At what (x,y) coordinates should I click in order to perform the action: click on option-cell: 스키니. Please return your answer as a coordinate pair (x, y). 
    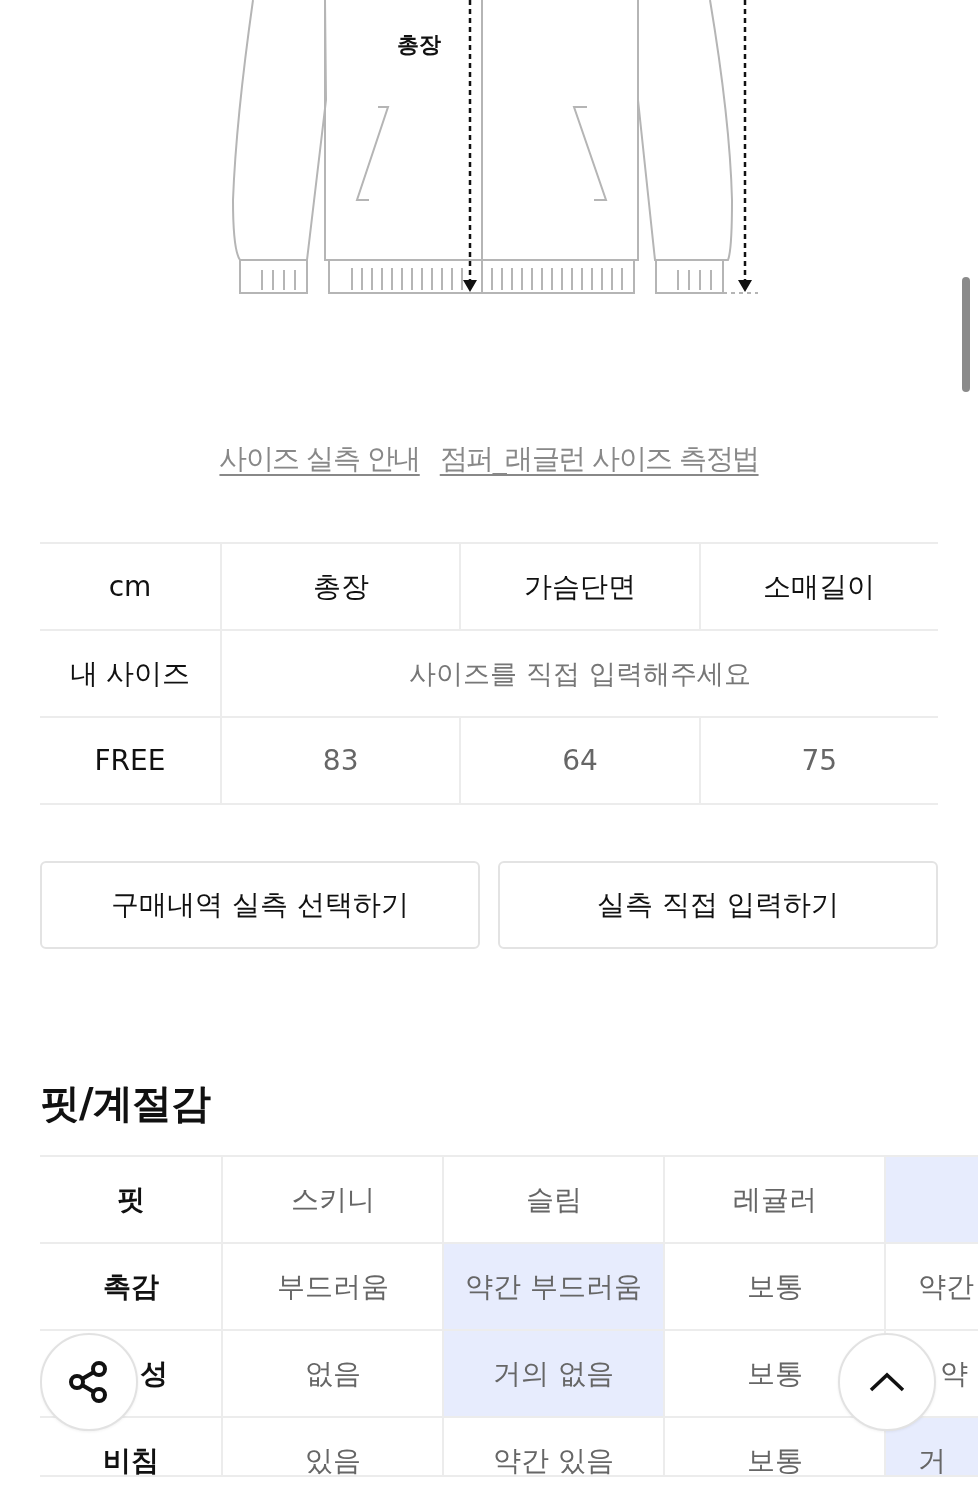
    Looking at the image, I should click on (331, 1199).